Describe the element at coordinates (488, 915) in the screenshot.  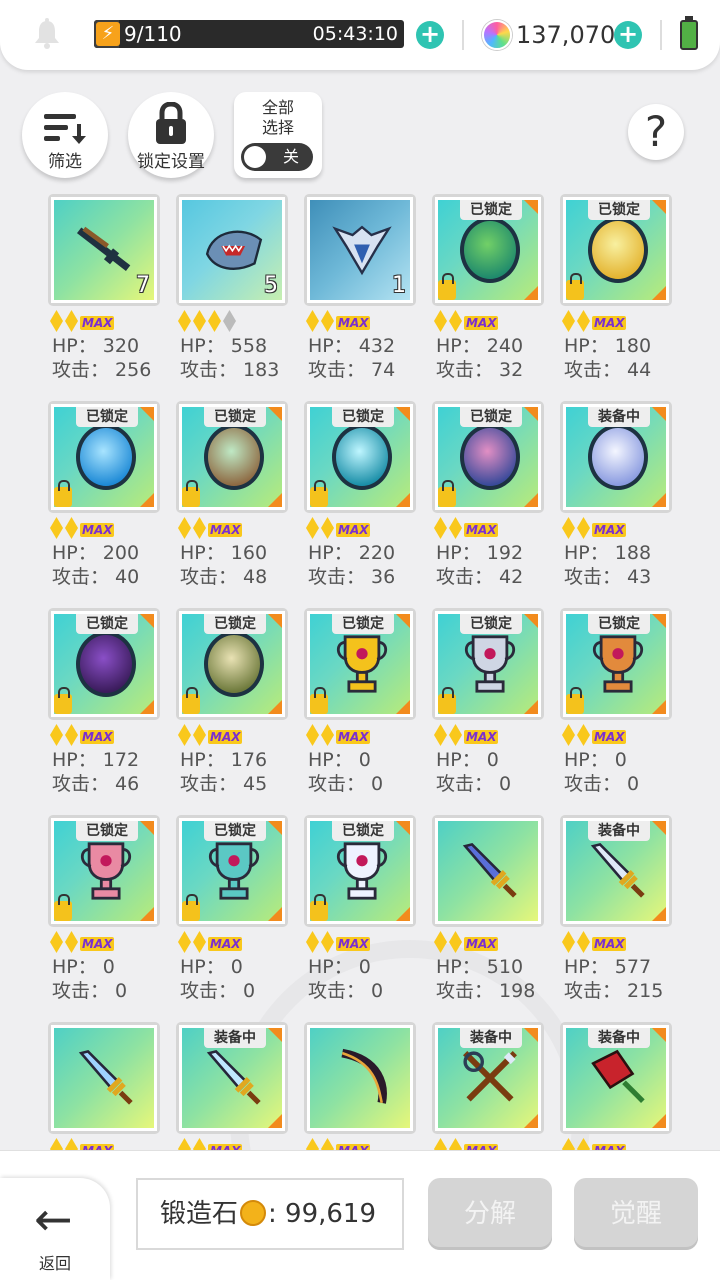
I see `item-card: MAX HP： 510 攻击： 198` at that location.